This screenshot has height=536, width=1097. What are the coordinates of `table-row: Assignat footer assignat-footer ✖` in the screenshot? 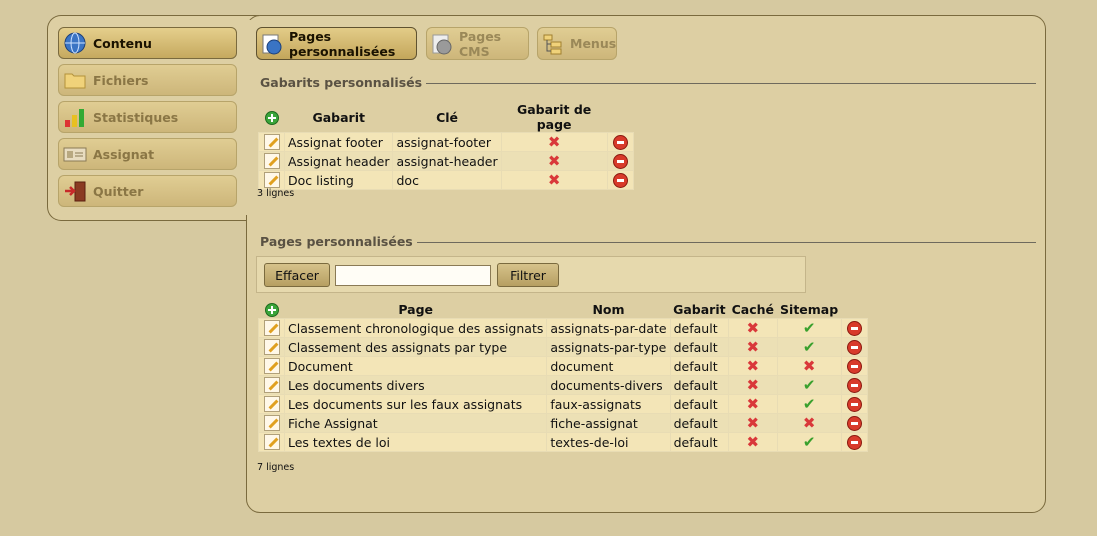 It's located at (446, 142).